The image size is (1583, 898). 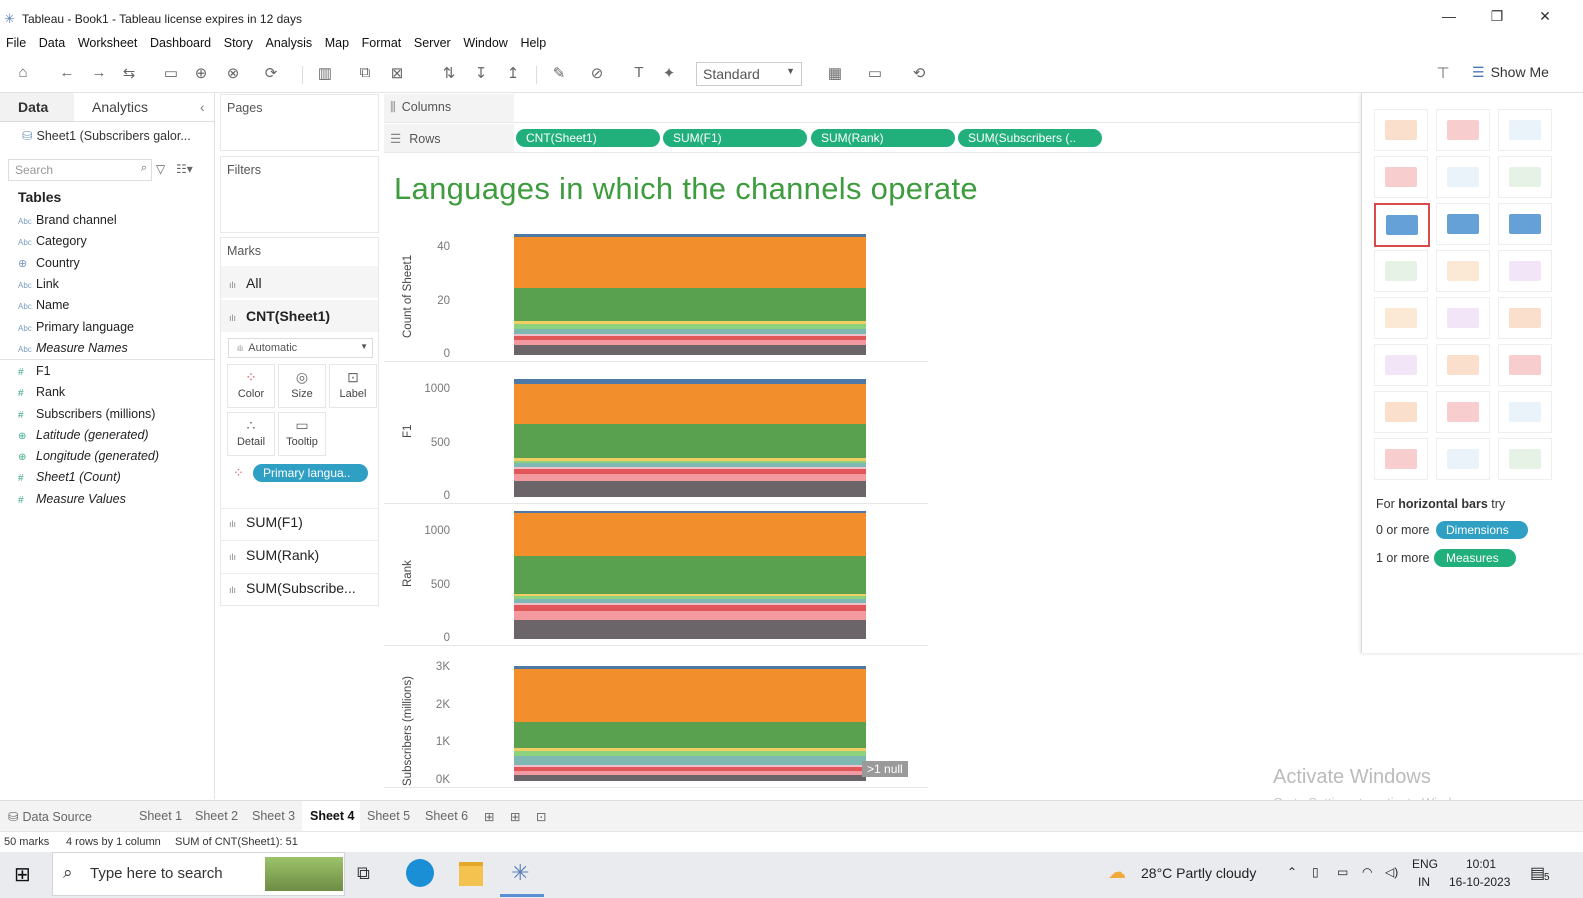 I want to click on wifi-icon: ◠, so click(x=1367, y=872).